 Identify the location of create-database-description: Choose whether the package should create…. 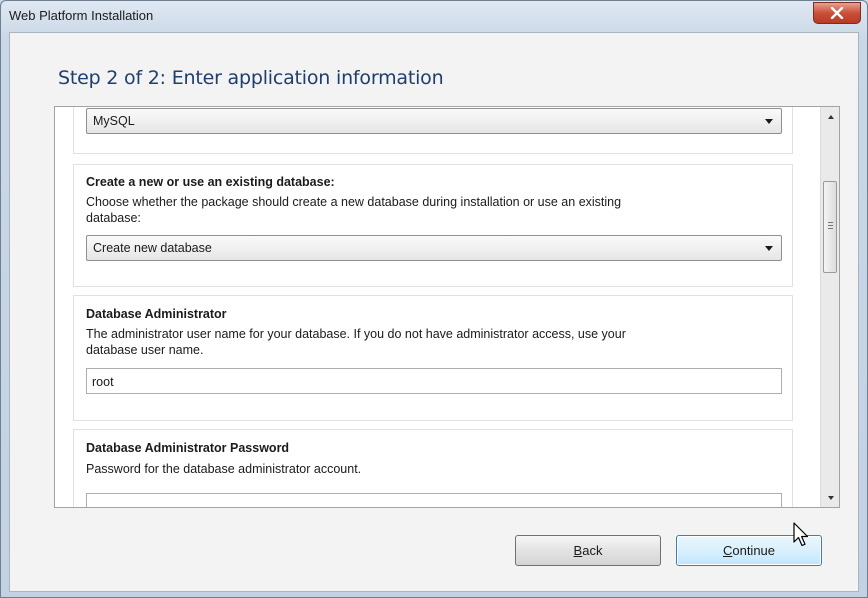
(406, 210).